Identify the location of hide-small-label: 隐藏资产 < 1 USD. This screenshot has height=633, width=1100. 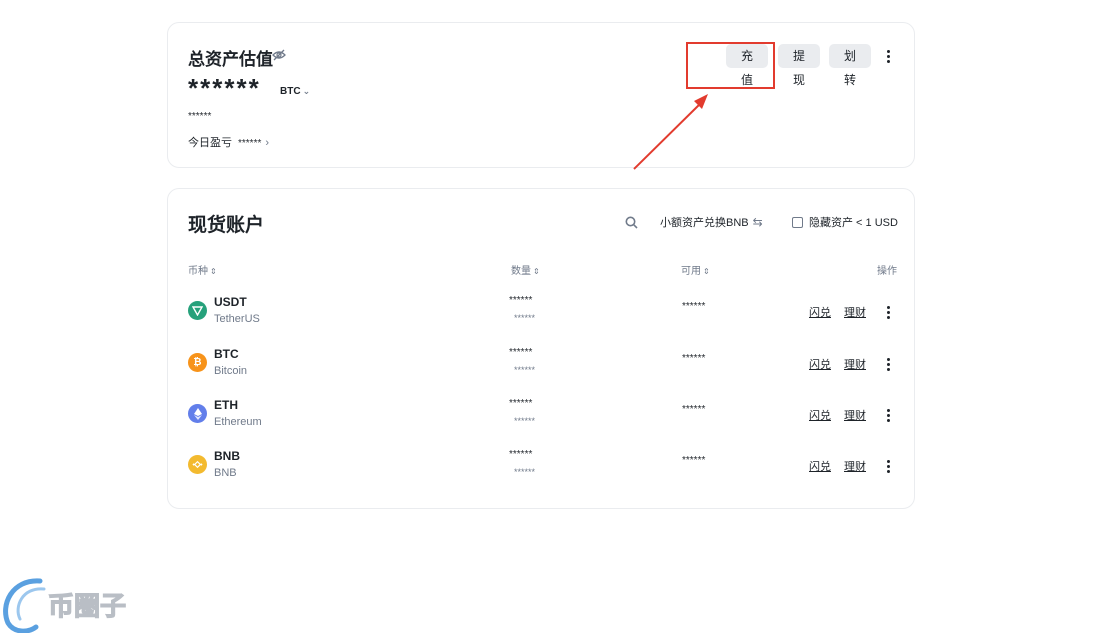
(853, 223).